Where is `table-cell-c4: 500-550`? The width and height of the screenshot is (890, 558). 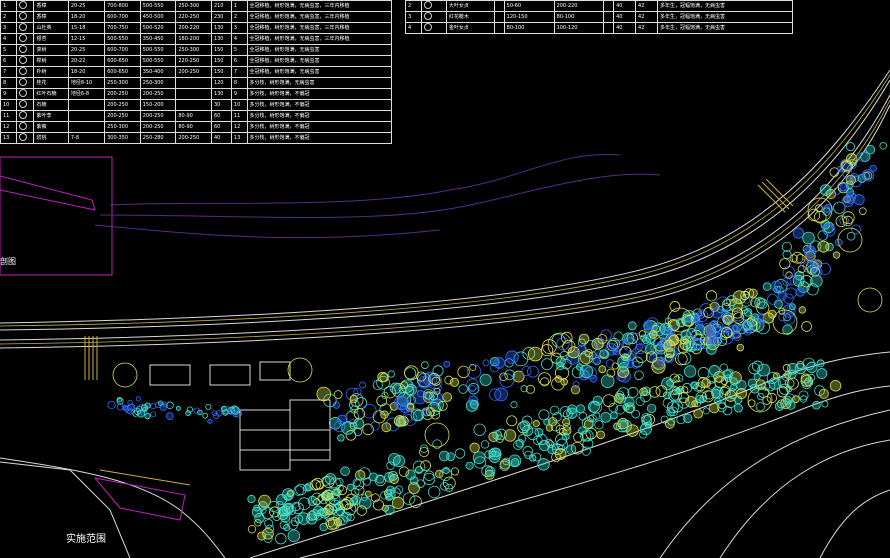
table-cell-c4: 500-550 is located at coordinates (158, 61).